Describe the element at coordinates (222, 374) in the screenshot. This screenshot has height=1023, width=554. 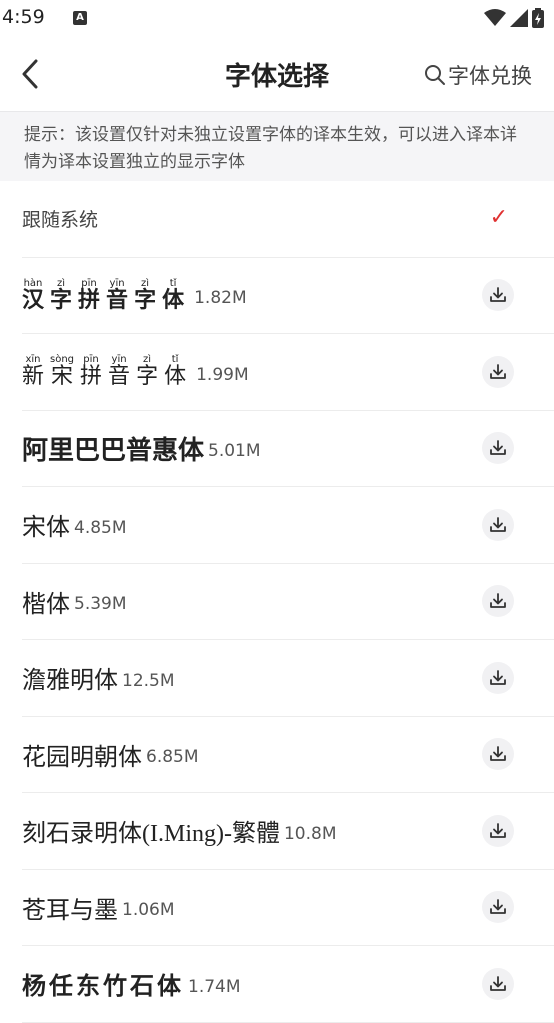
I see `font-size: 1.99M` at that location.